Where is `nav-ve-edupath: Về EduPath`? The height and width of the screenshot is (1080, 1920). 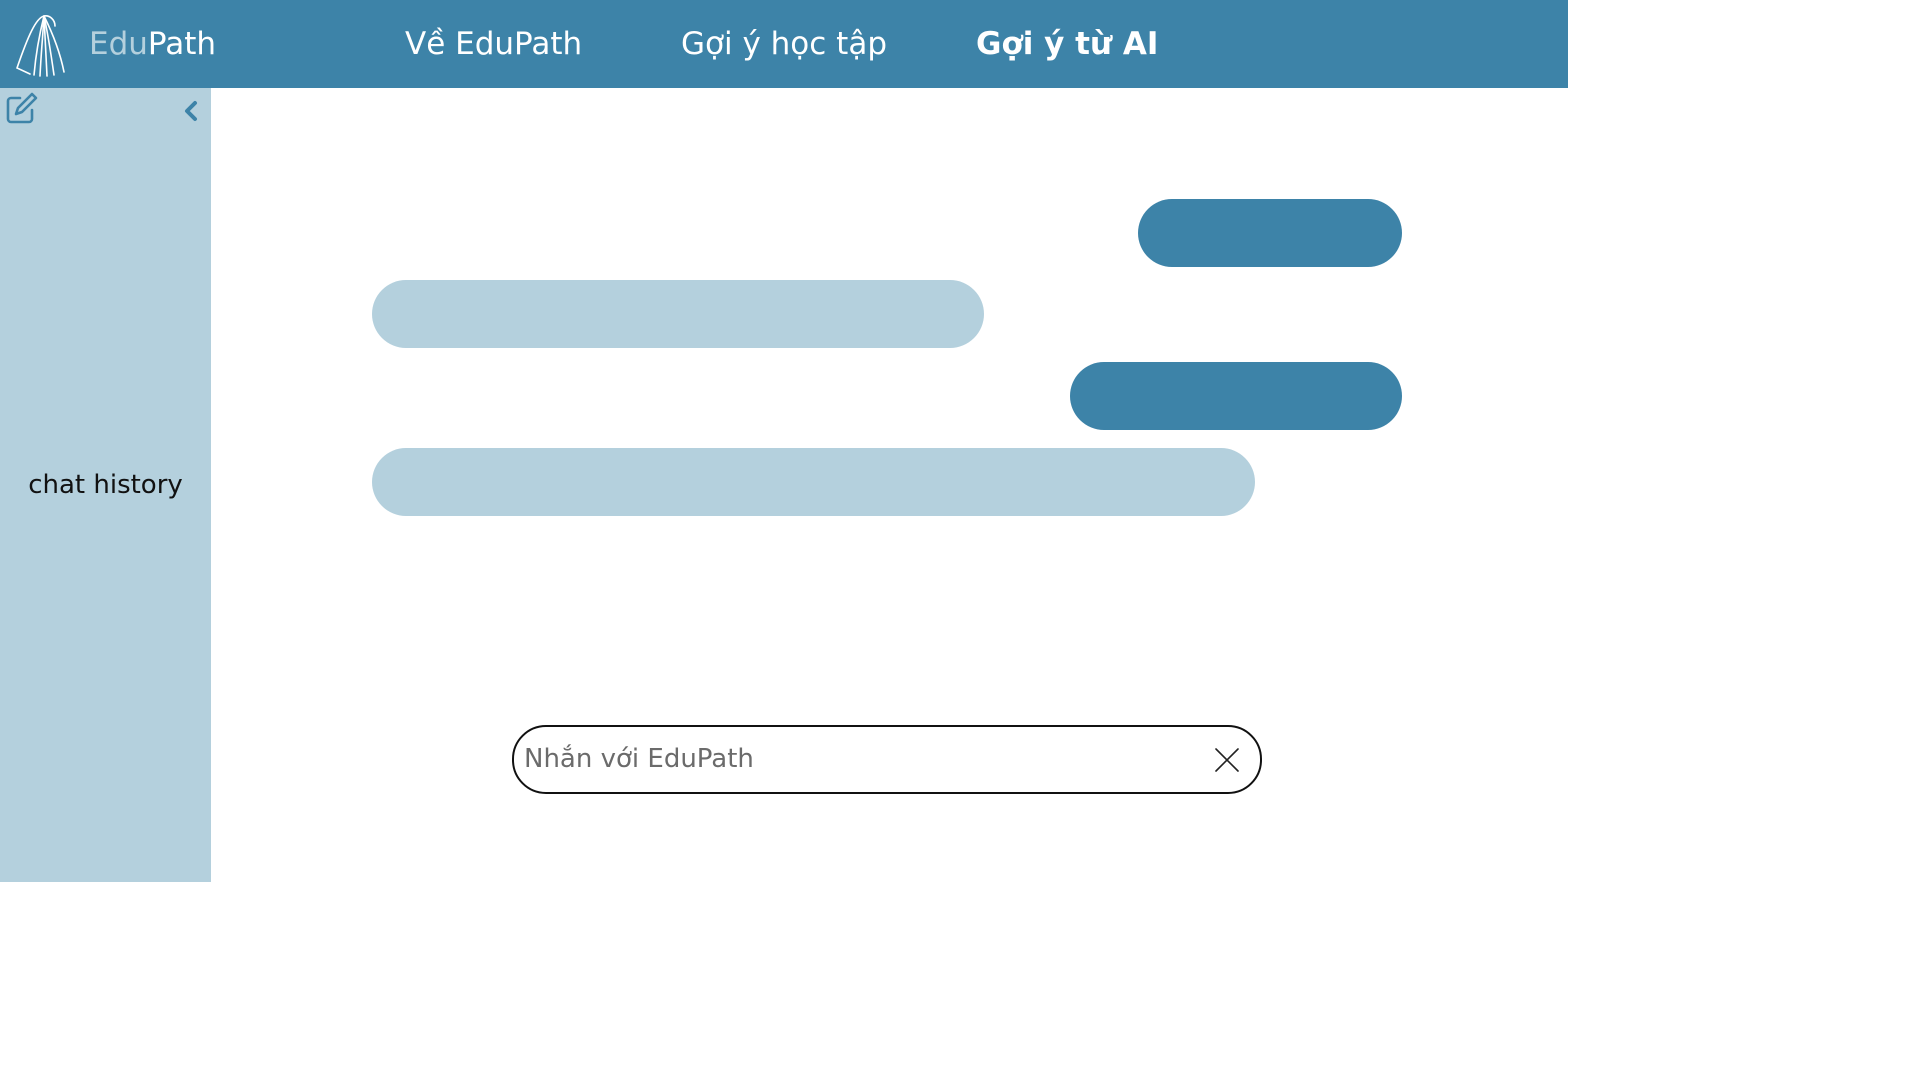
nav-ve-edupath: Về EduPath is located at coordinates (493, 44).